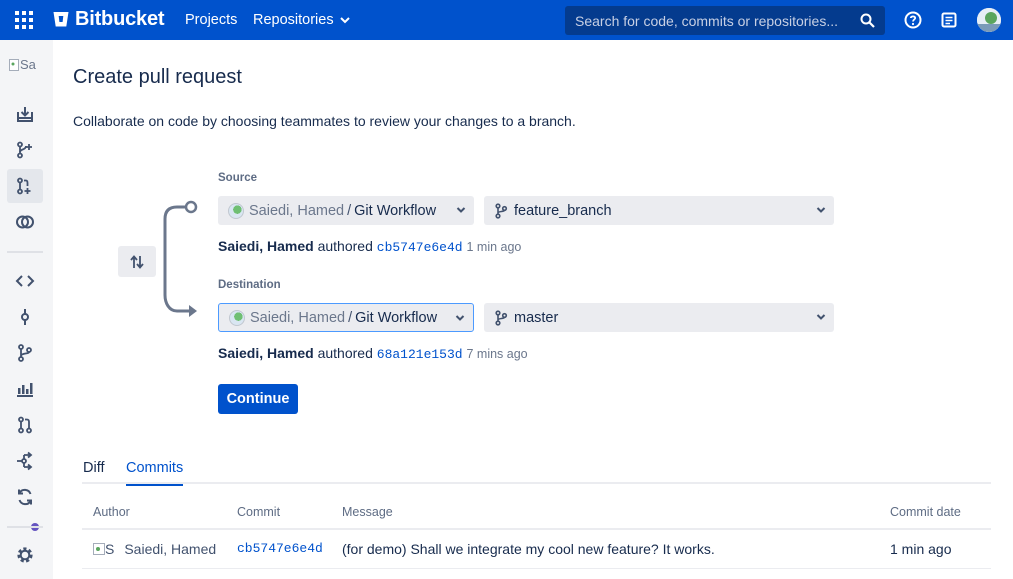  Describe the element at coordinates (297, 210) in the screenshot. I see `source-owner: Saiedi, Hamed` at that location.